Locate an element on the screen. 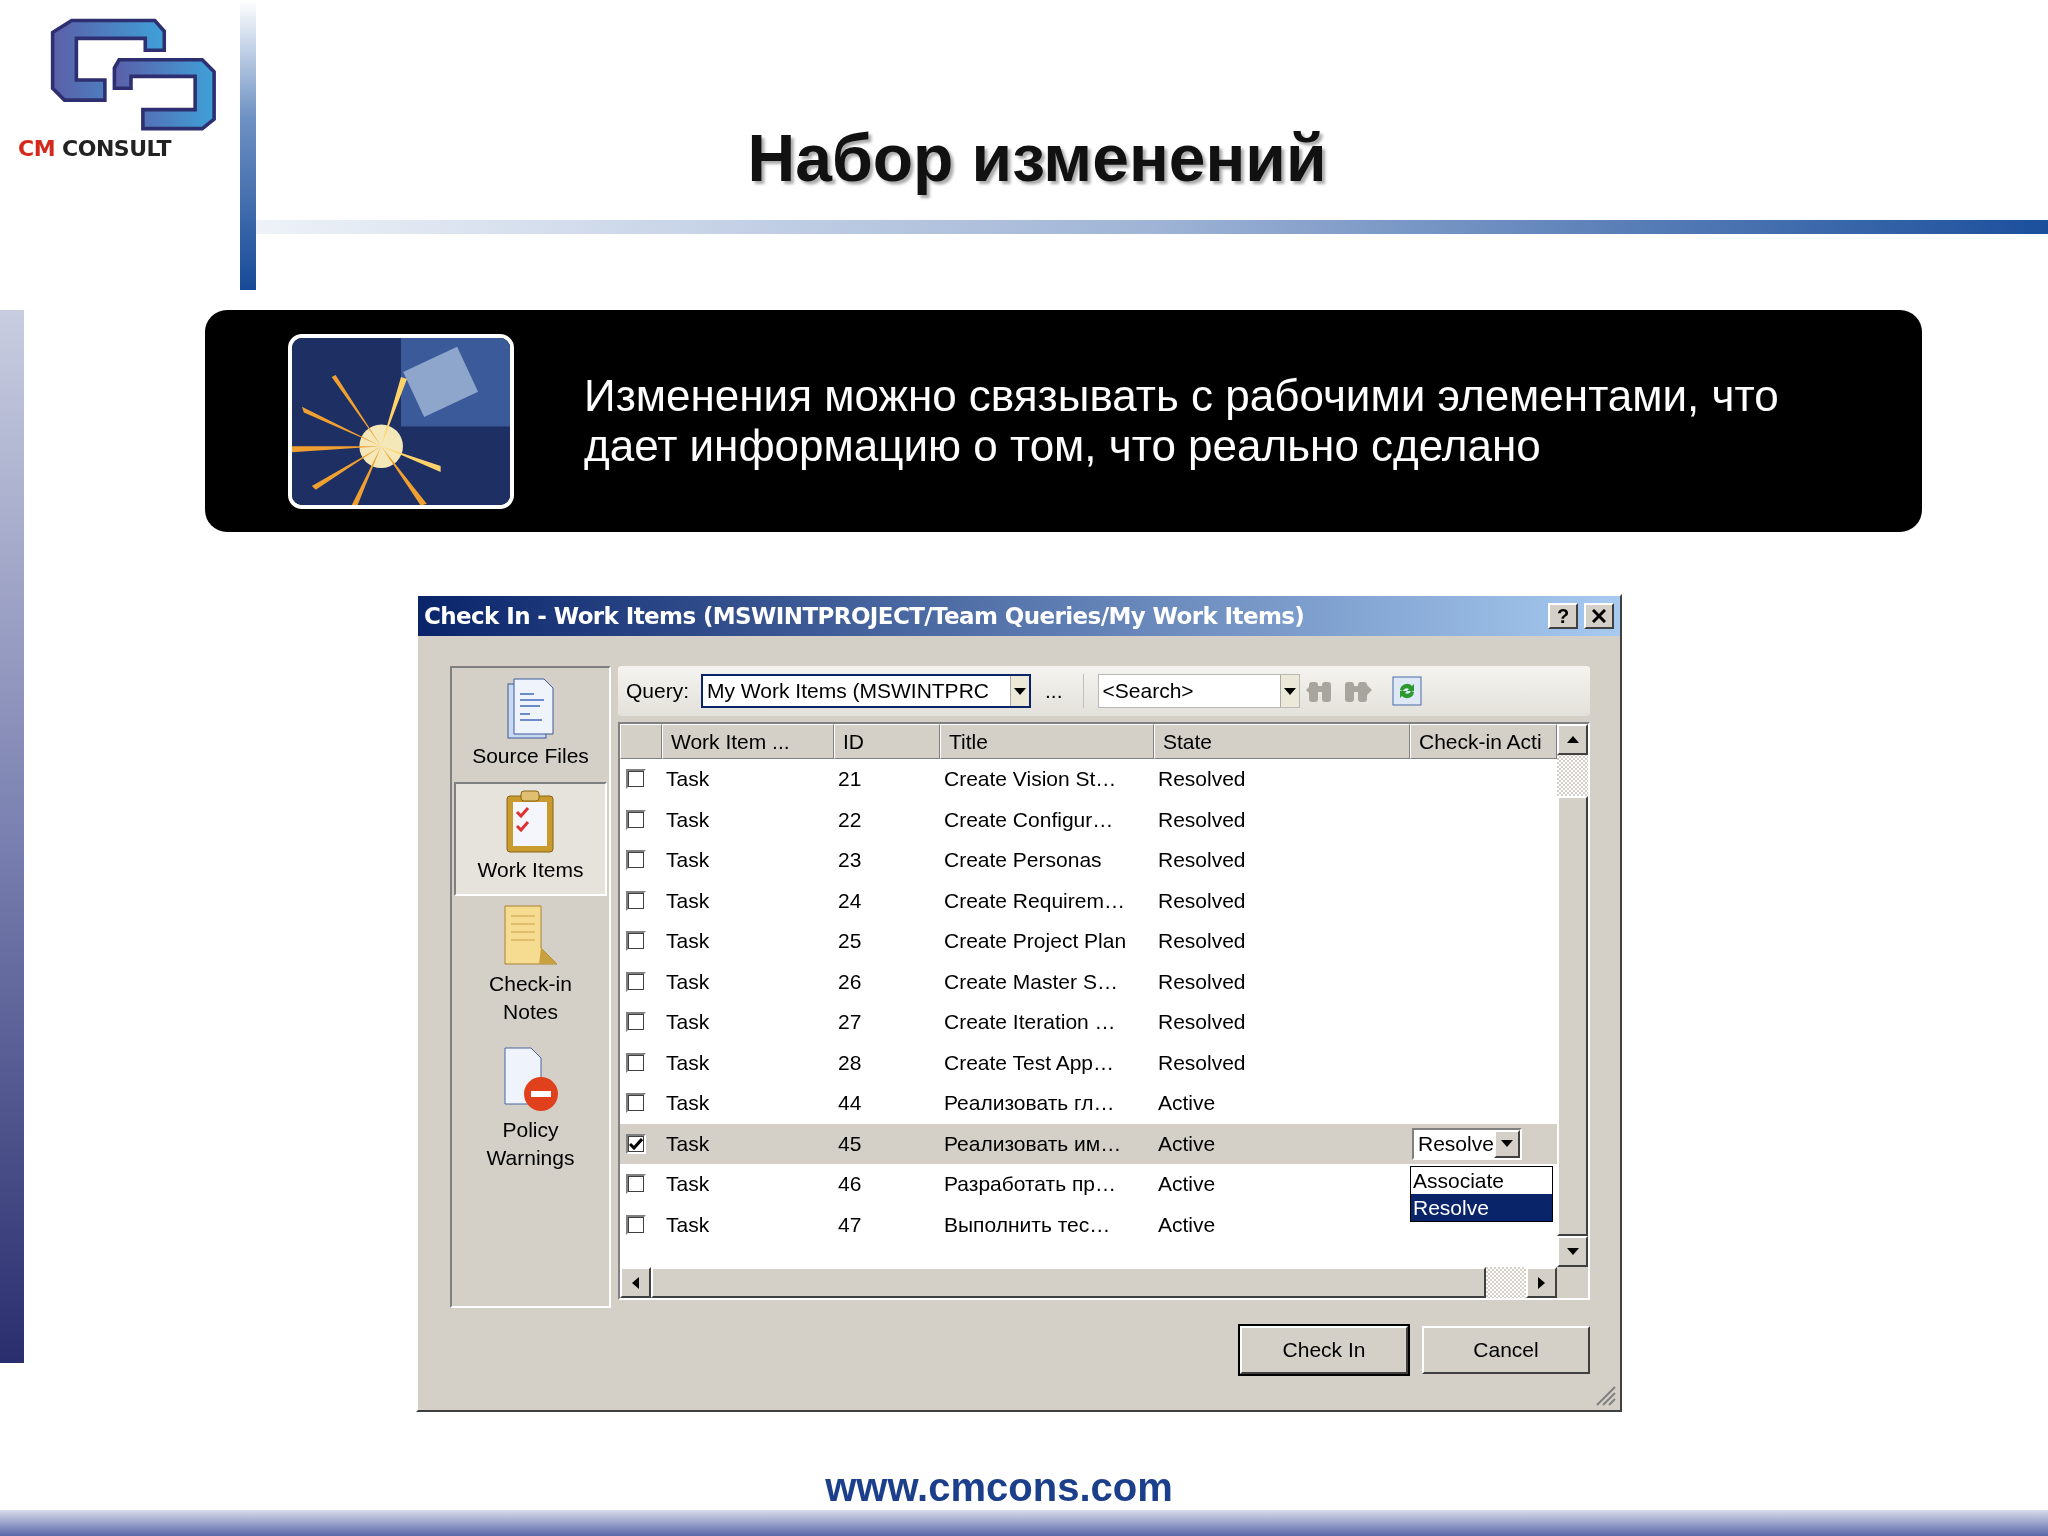  close-button is located at coordinates (1599, 616).